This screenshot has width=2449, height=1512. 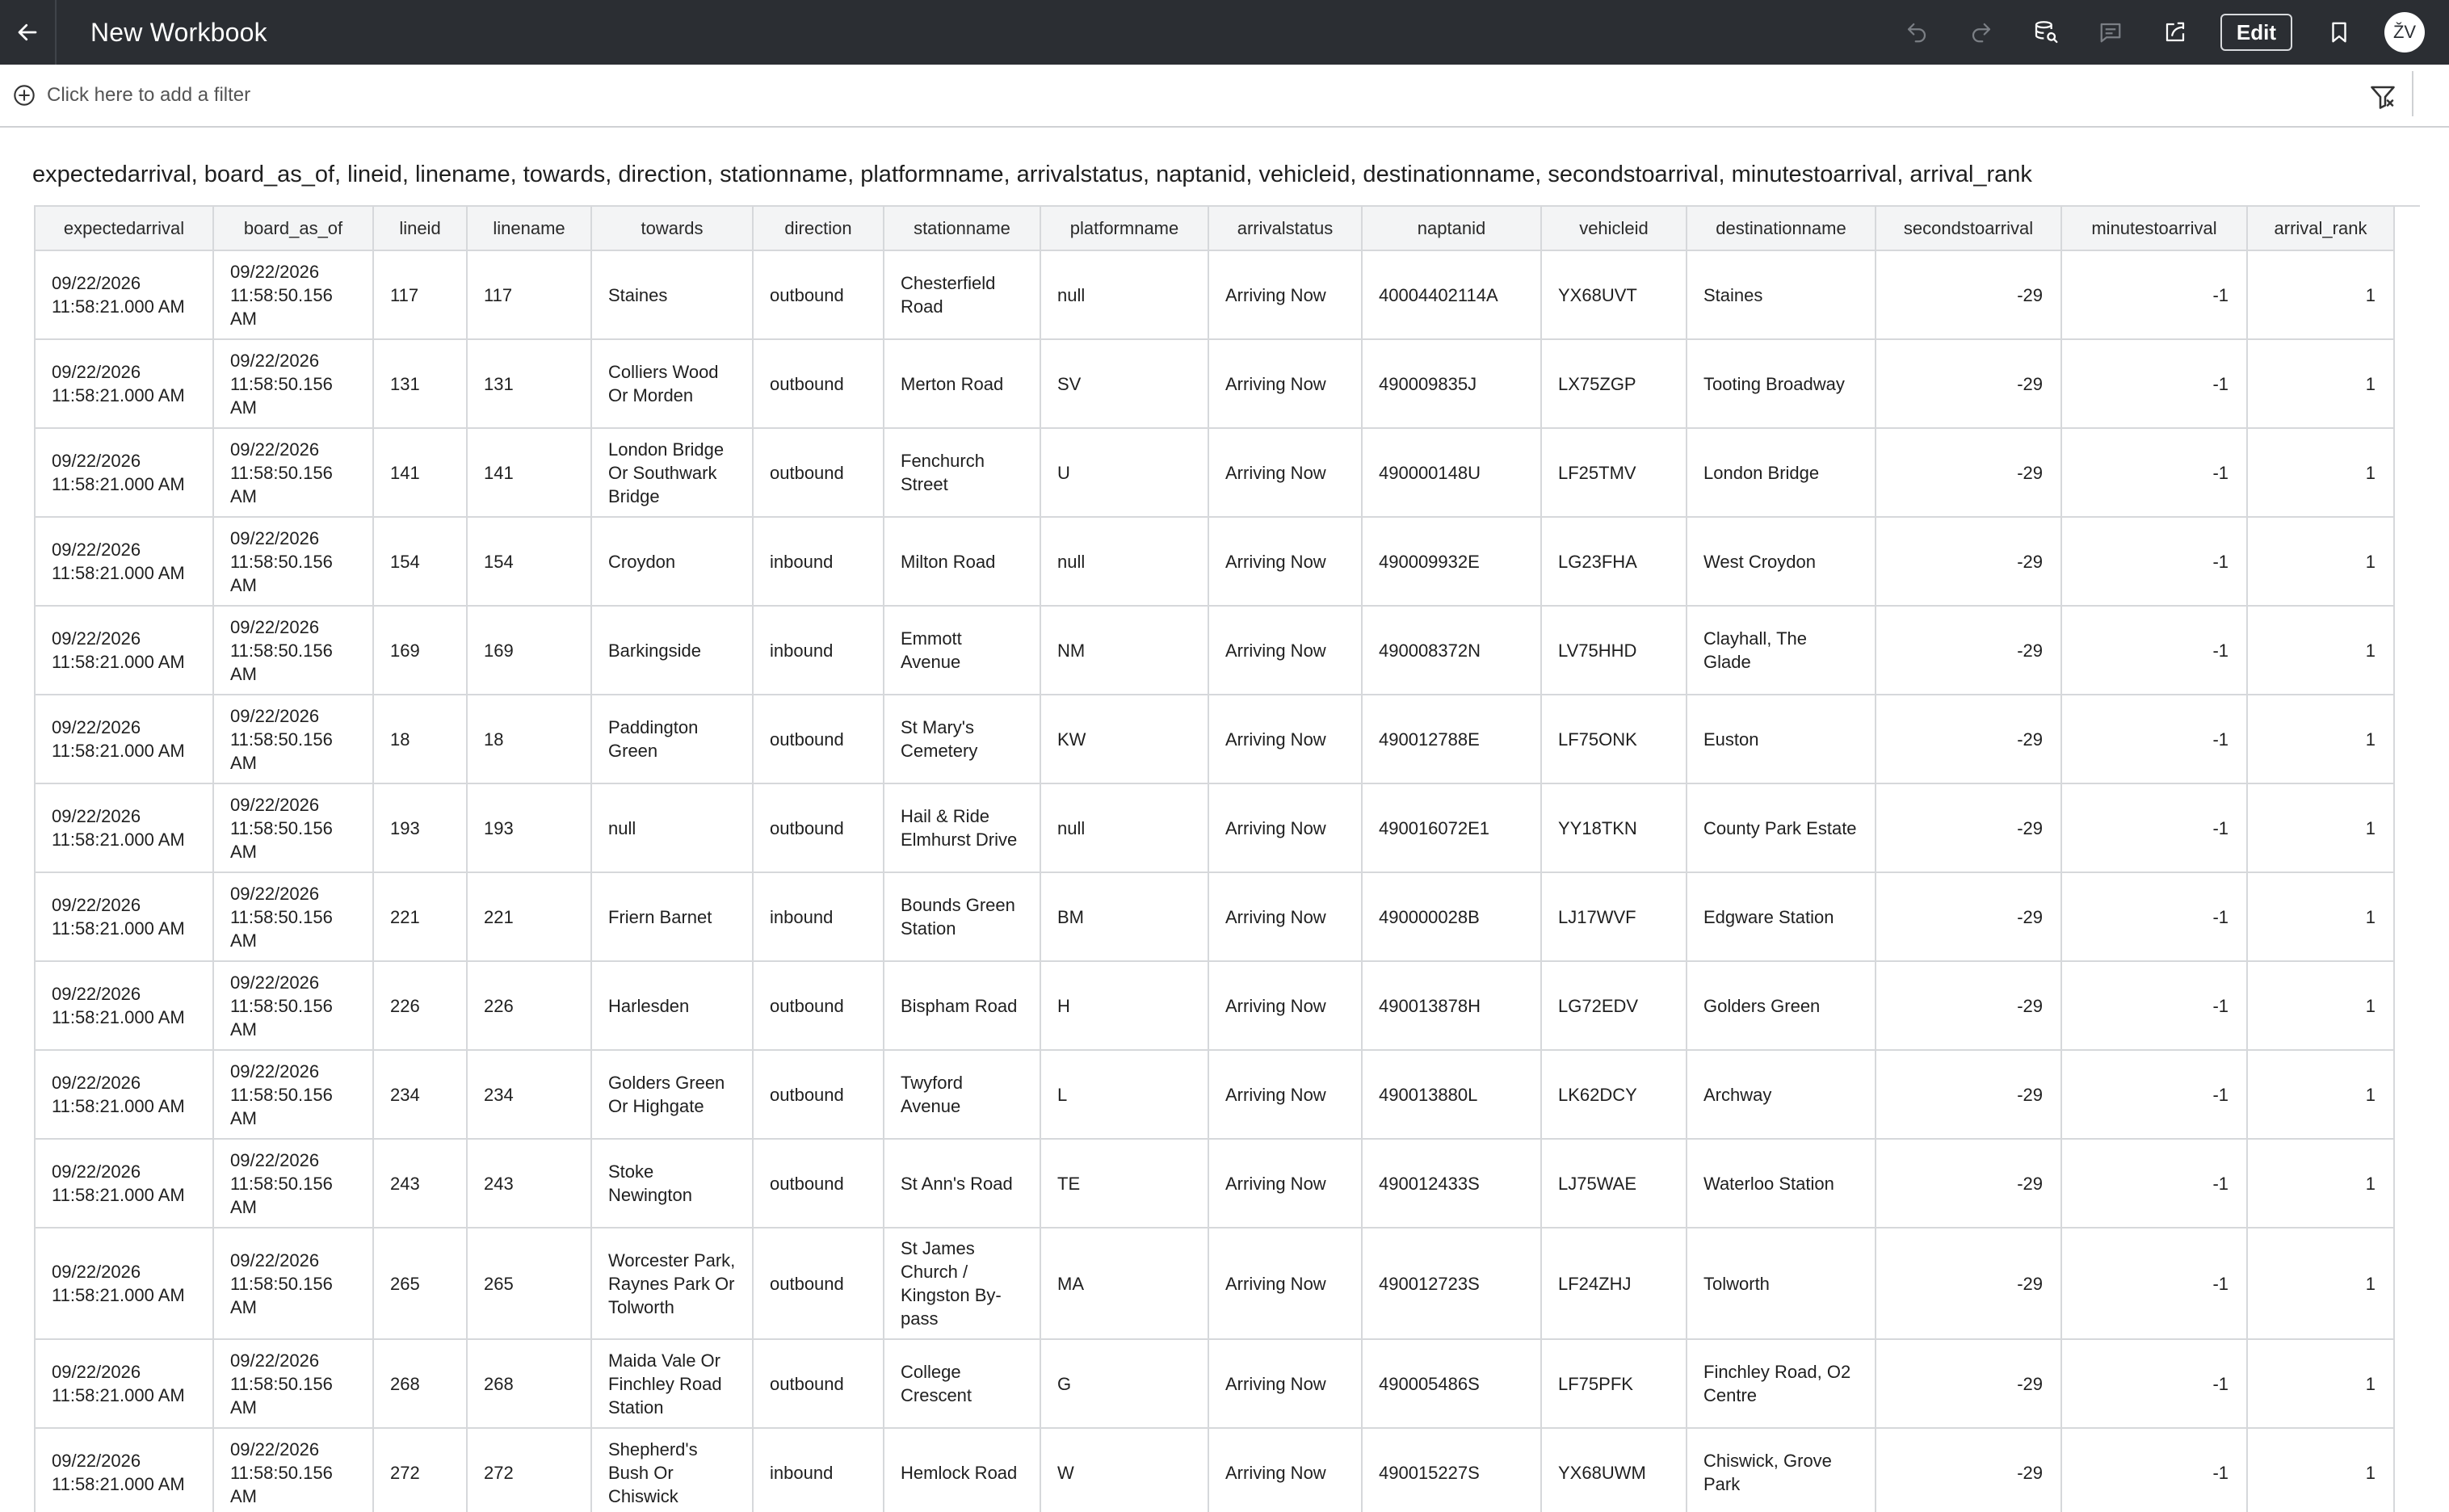 I want to click on column-header-arrivalstatus: arrivalstatus, so click(x=1285, y=229).